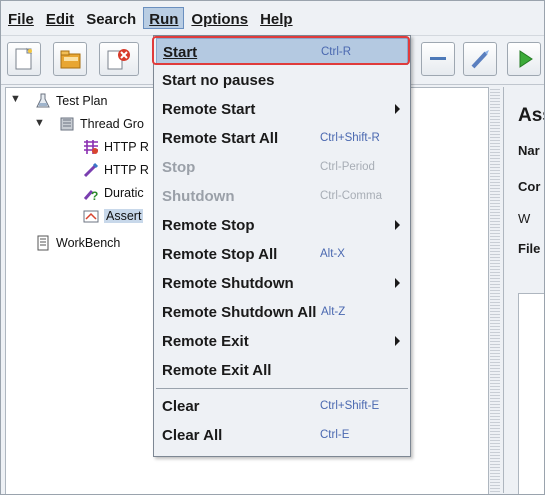 The width and height of the screenshot is (545, 495). What do you see at coordinates (281, 50) in the screenshot?
I see `annotation-highlight` at bounding box center [281, 50].